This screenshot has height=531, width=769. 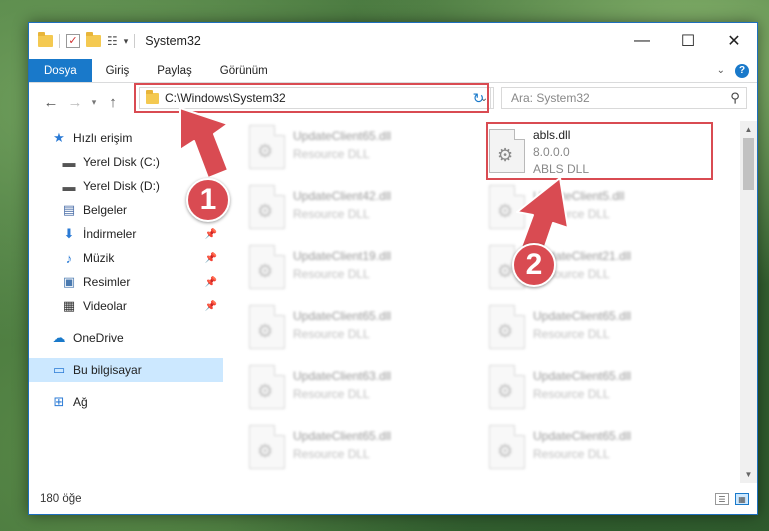 What do you see at coordinates (374, 183) in the screenshot?
I see `annotation-arrows` at bounding box center [374, 183].